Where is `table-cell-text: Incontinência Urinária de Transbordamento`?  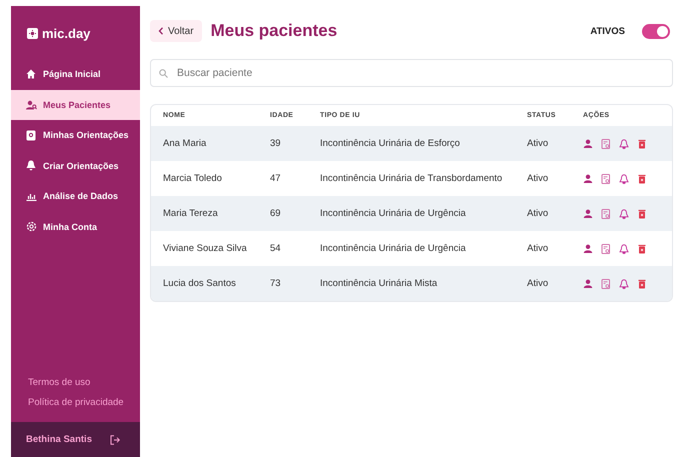 table-cell-text: Incontinência Urinária de Transbordamento is located at coordinates (412, 178).